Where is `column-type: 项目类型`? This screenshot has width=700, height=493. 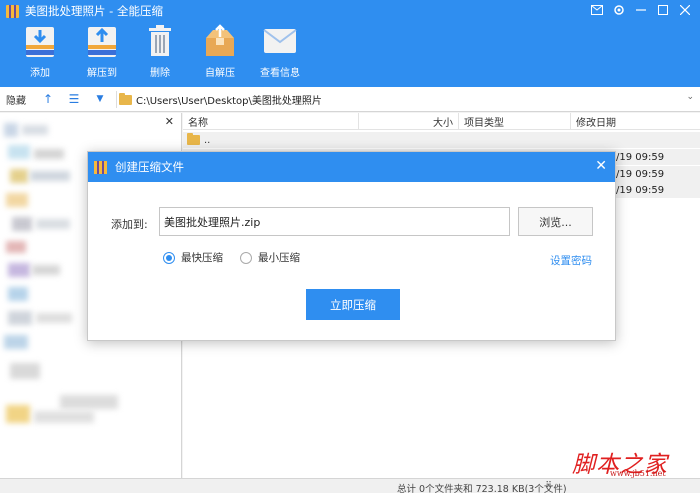
column-type: 项目类型 is located at coordinates (515, 121).